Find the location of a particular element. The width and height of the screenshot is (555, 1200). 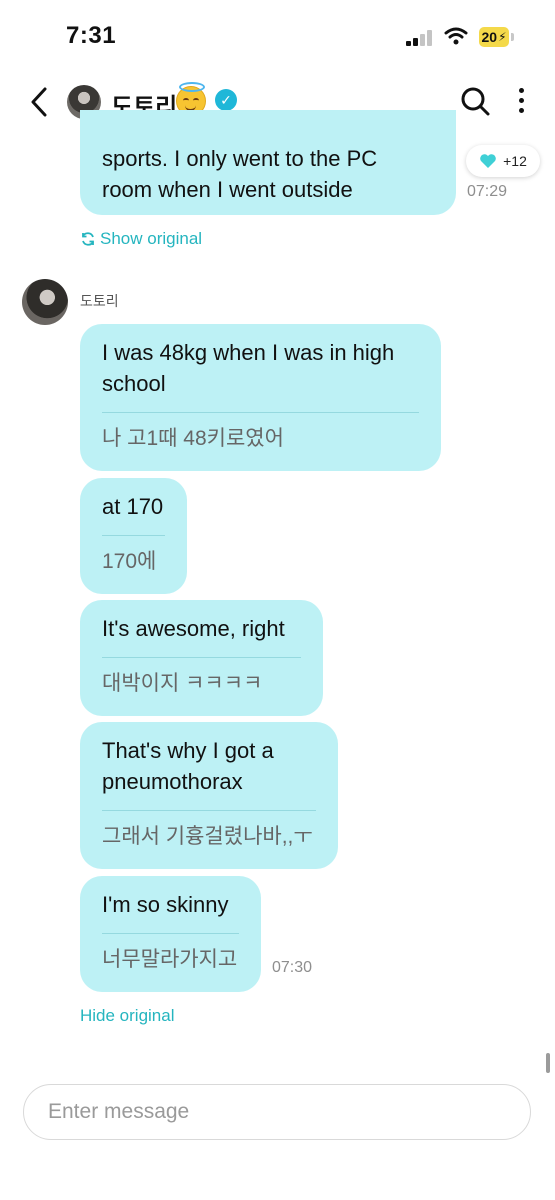

battery-tip is located at coordinates (512, 37).